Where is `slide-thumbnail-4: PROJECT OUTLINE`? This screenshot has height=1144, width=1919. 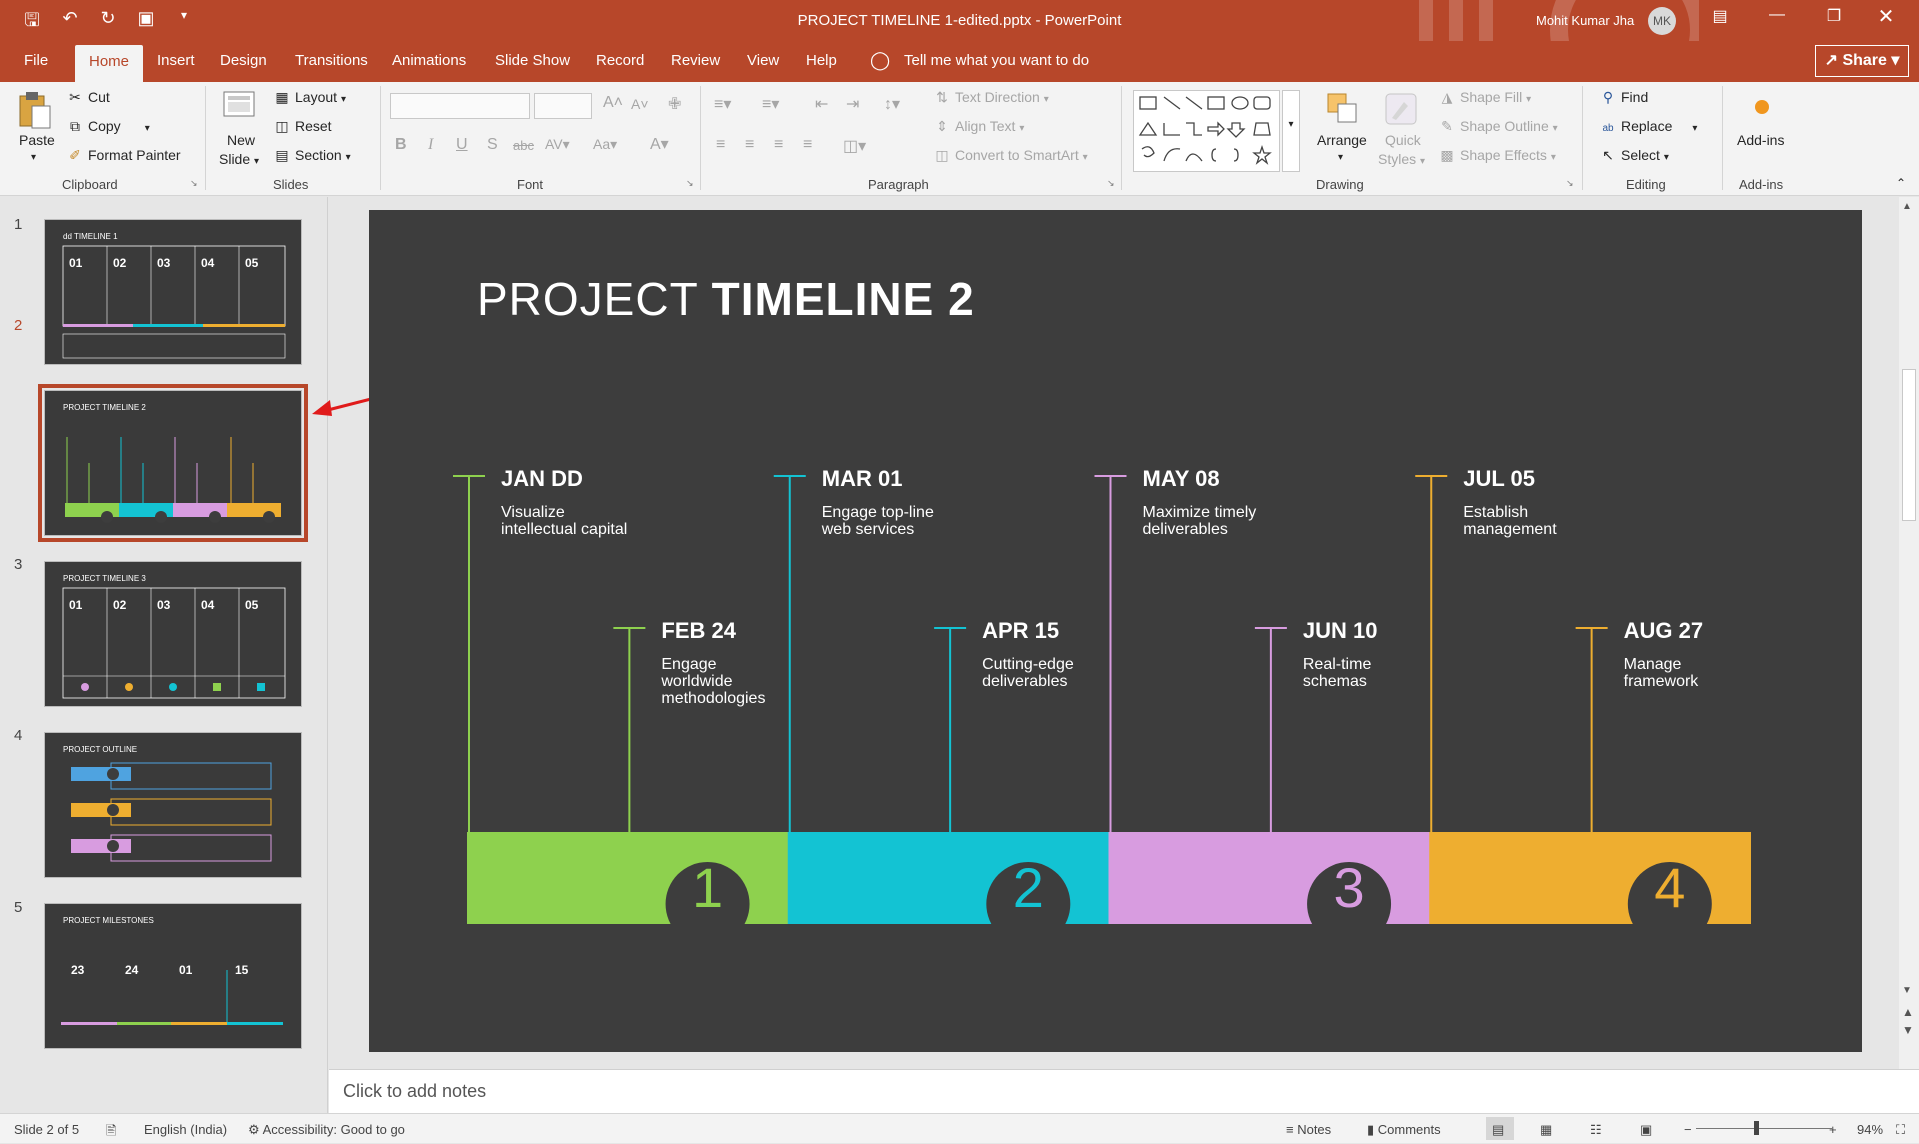 slide-thumbnail-4: PROJECT OUTLINE is located at coordinates (173, 805).